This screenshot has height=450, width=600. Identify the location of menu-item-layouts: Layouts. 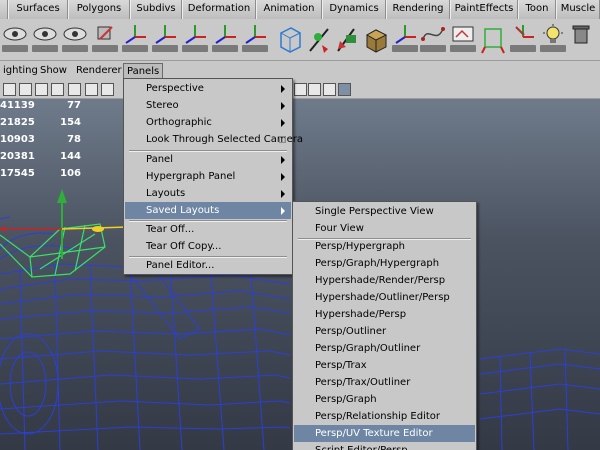
(208, 193).